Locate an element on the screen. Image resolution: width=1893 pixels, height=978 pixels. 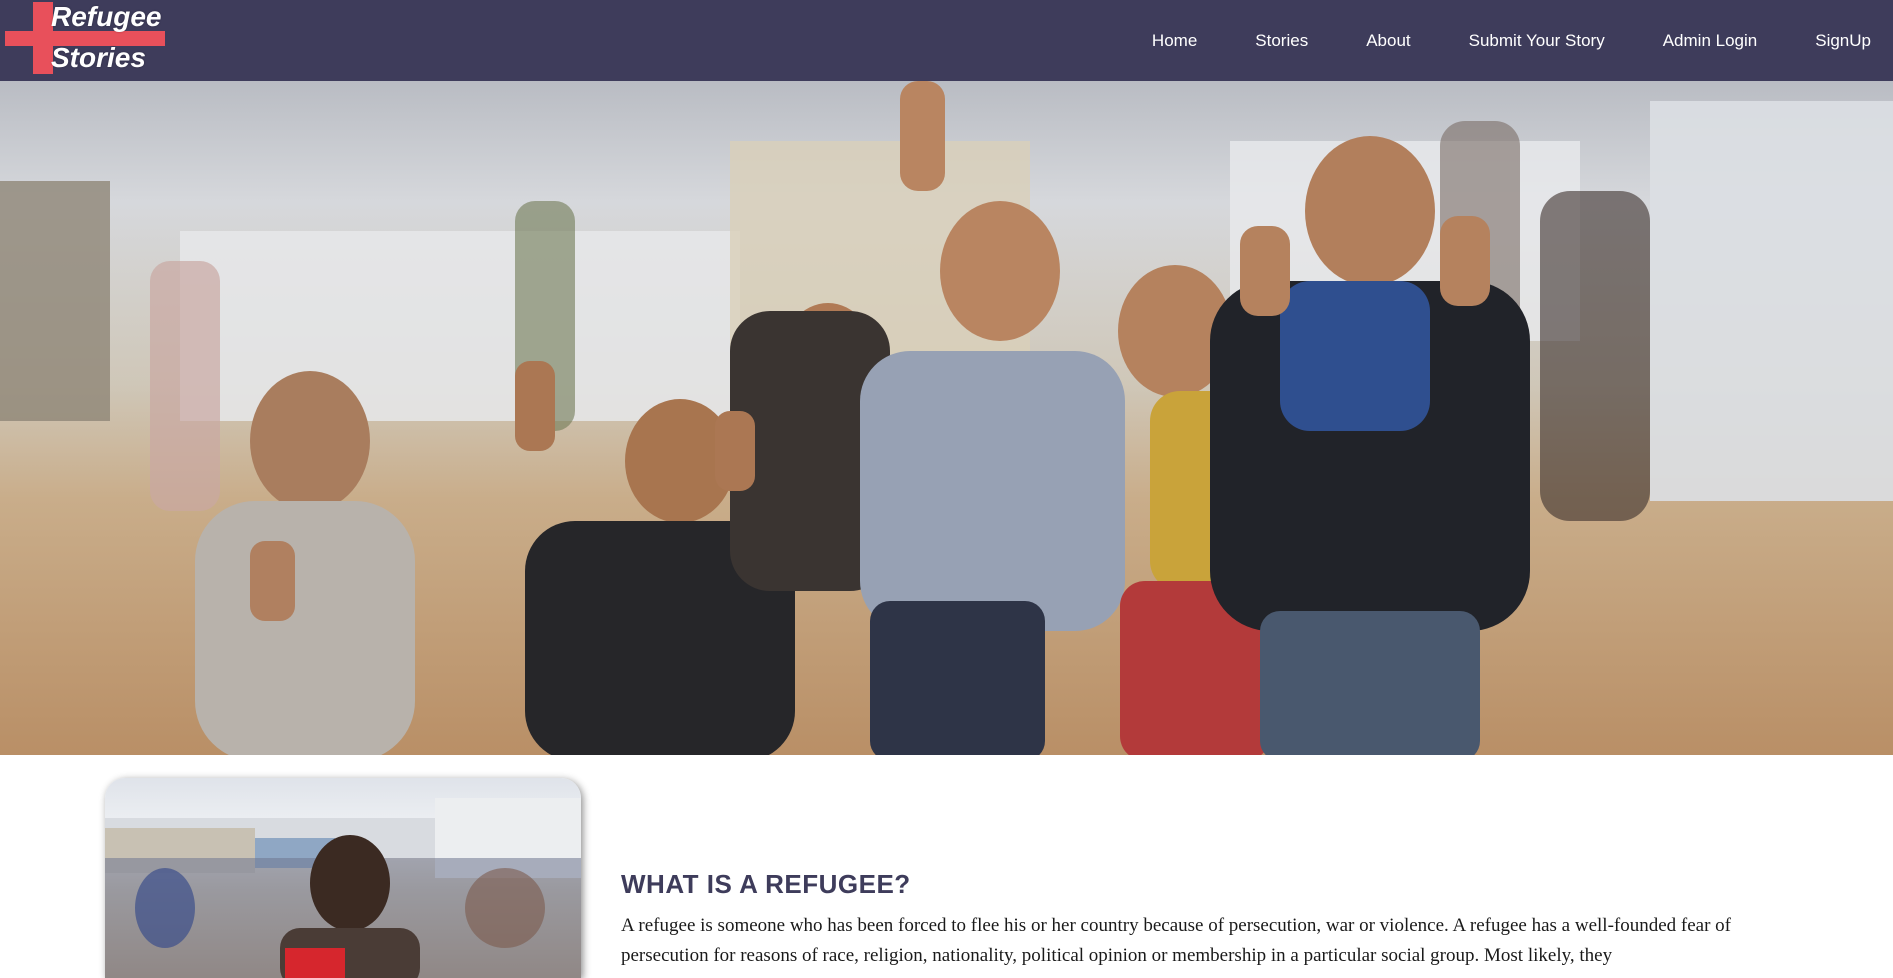
refugee-child-photo is located at coordinates (343, 878).